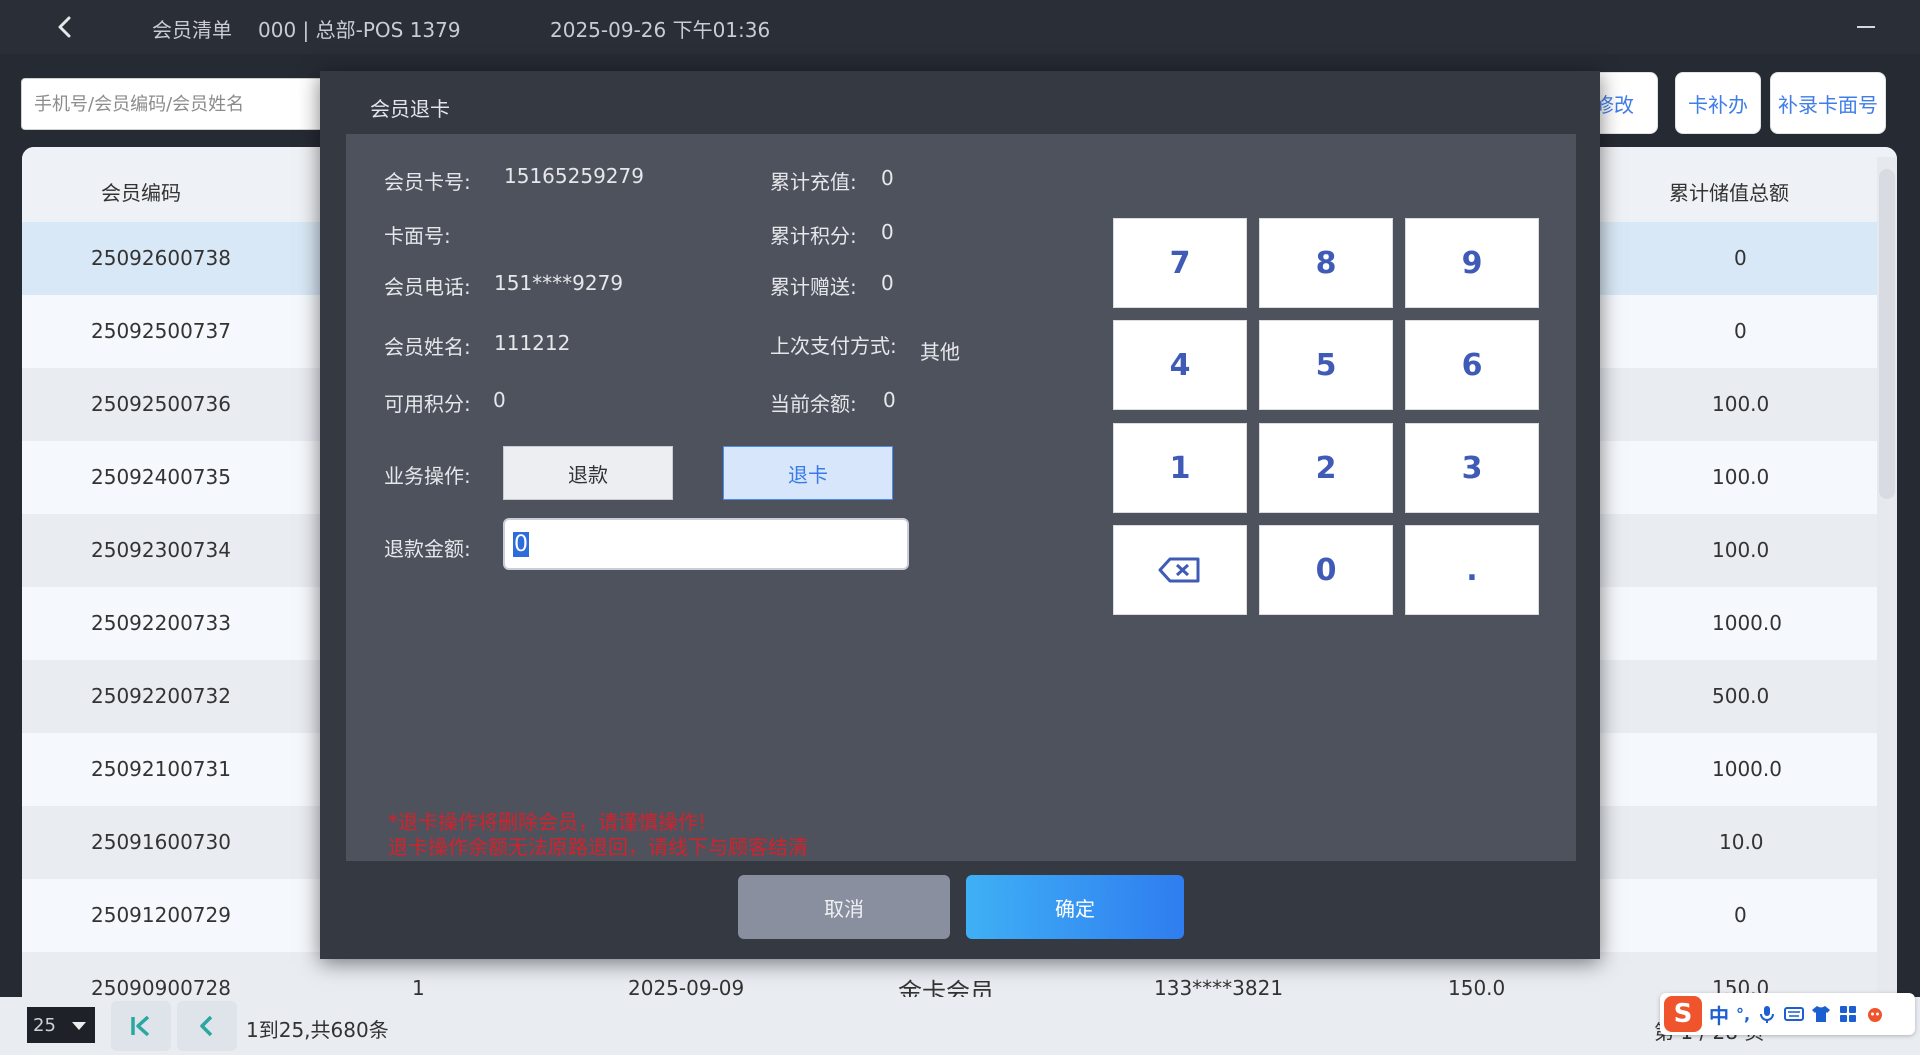 Image resolution: width=1920 pixels, height=1055 pixels. Describe the element at coordinates (1794, 1014) in the screenshot. I see `keyboard-icon` at that location.